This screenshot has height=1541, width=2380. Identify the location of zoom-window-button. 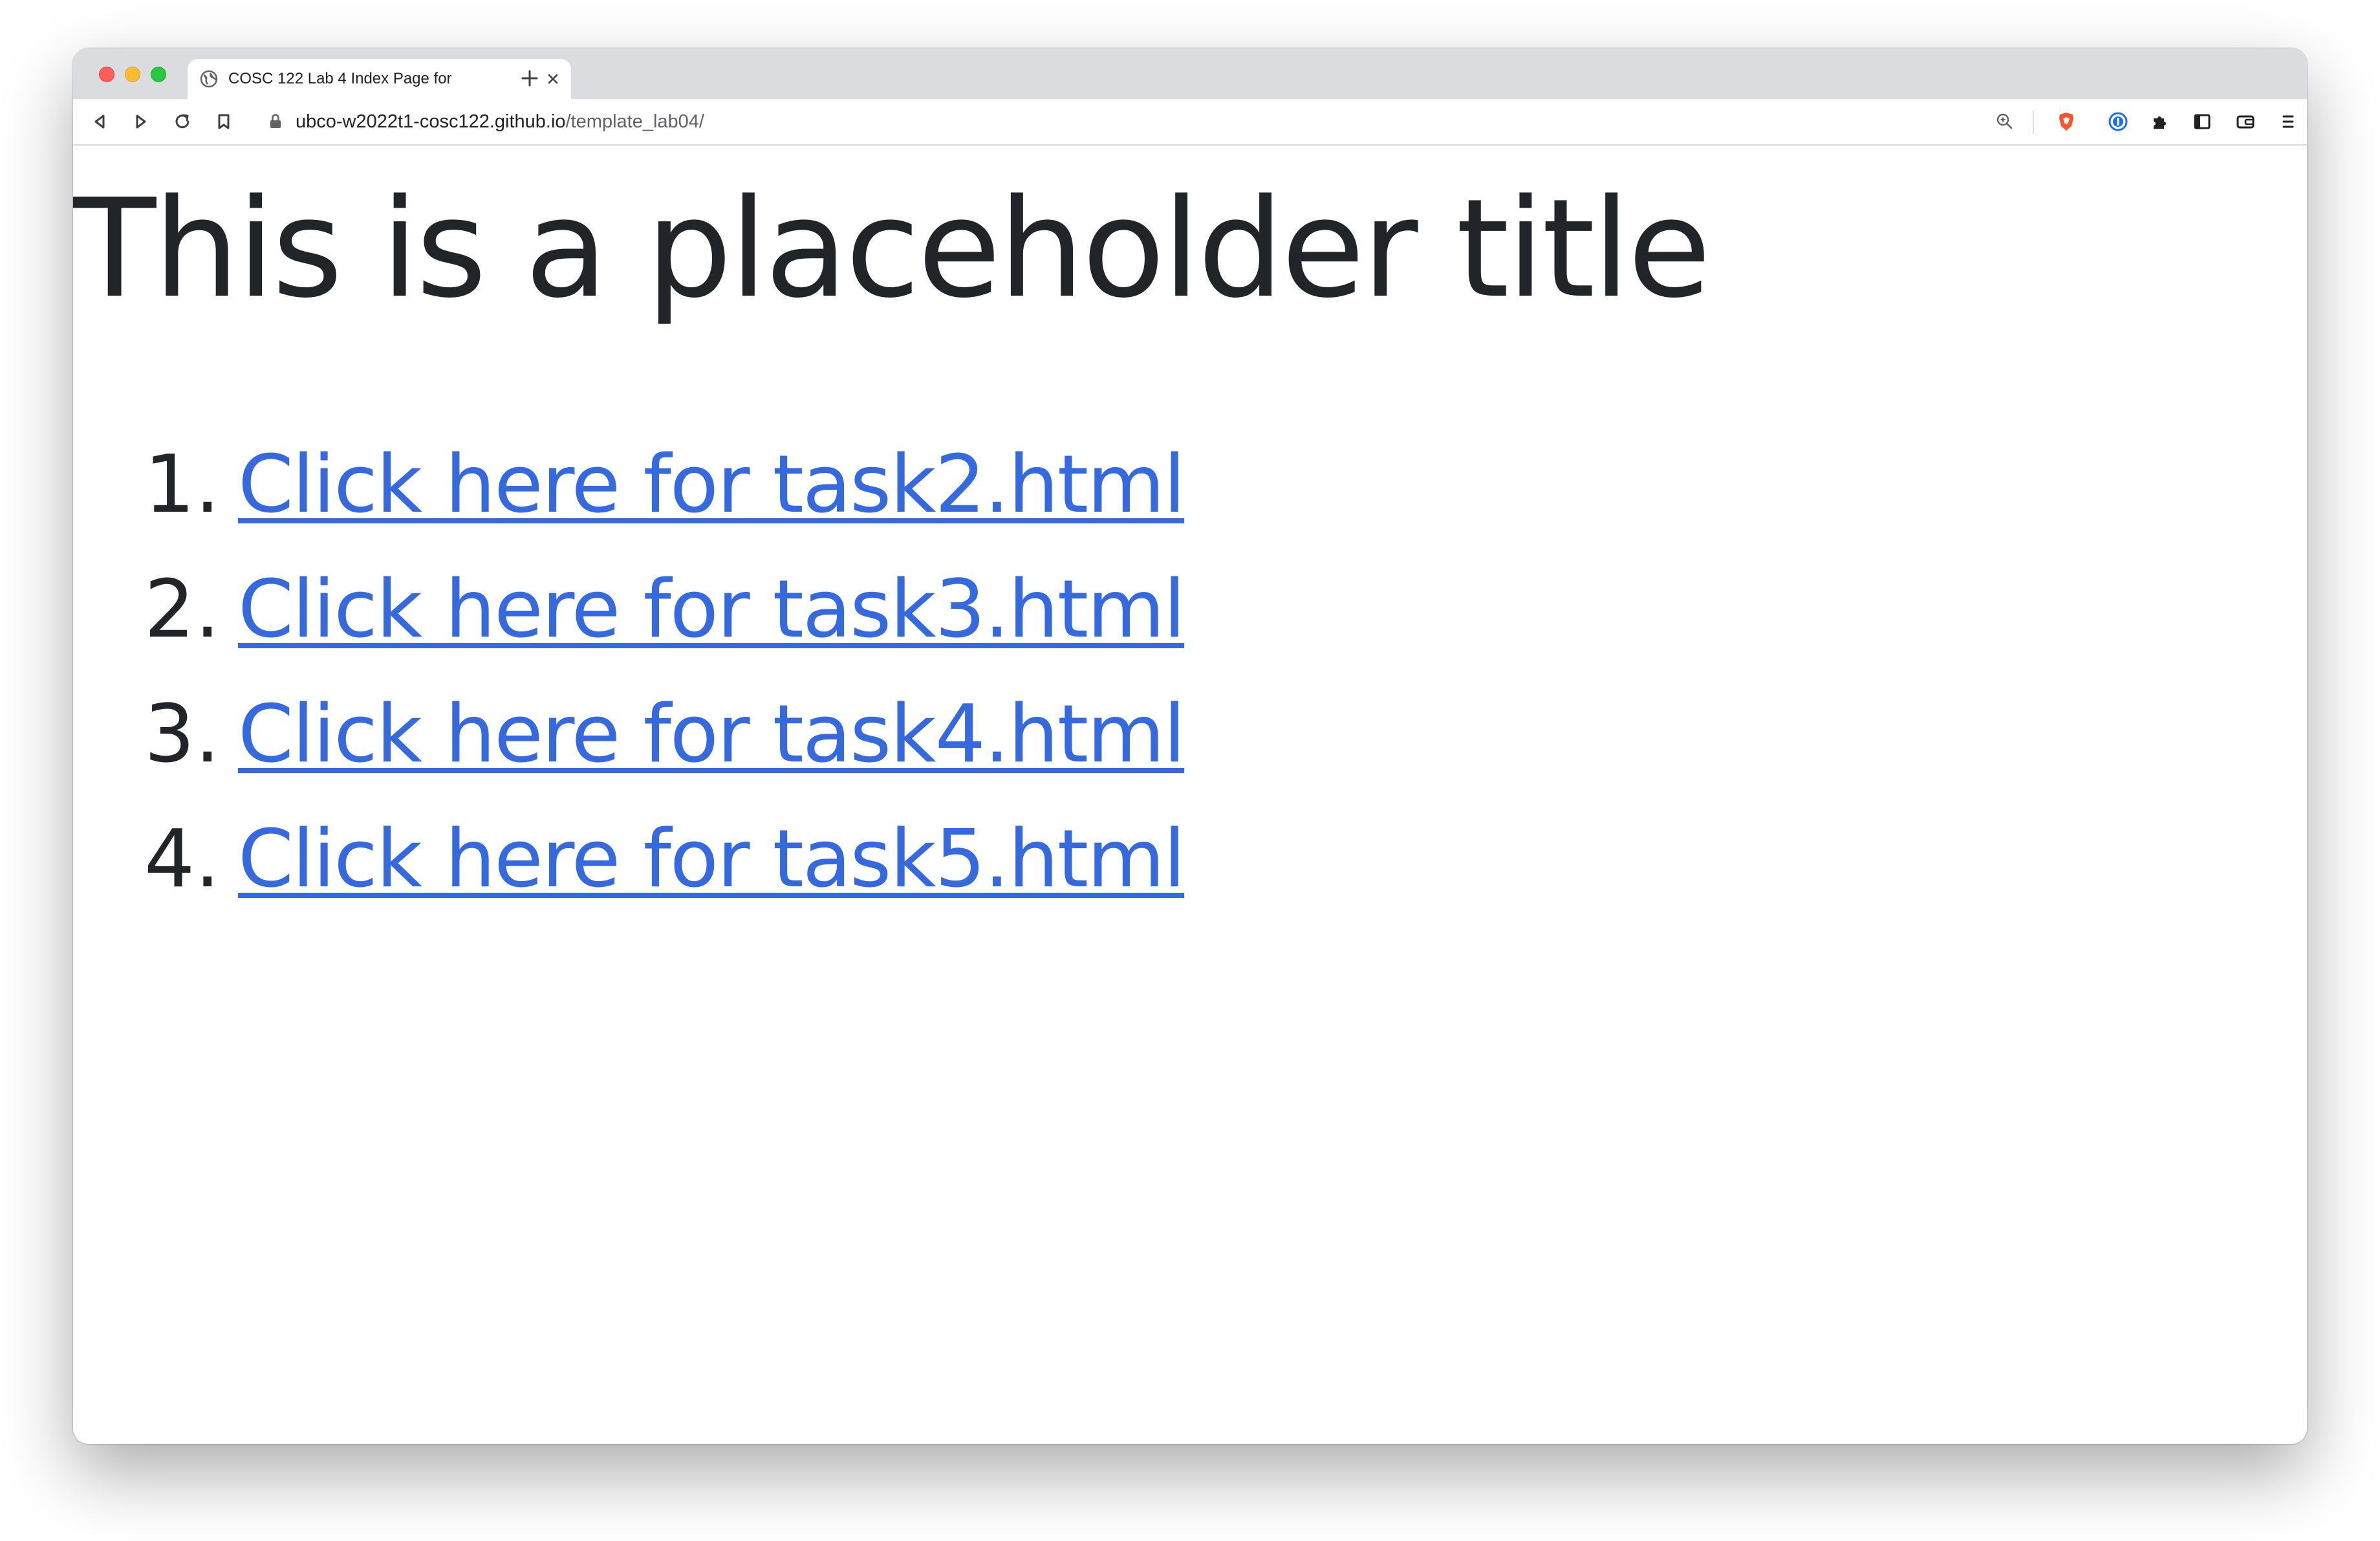
(158, 74).